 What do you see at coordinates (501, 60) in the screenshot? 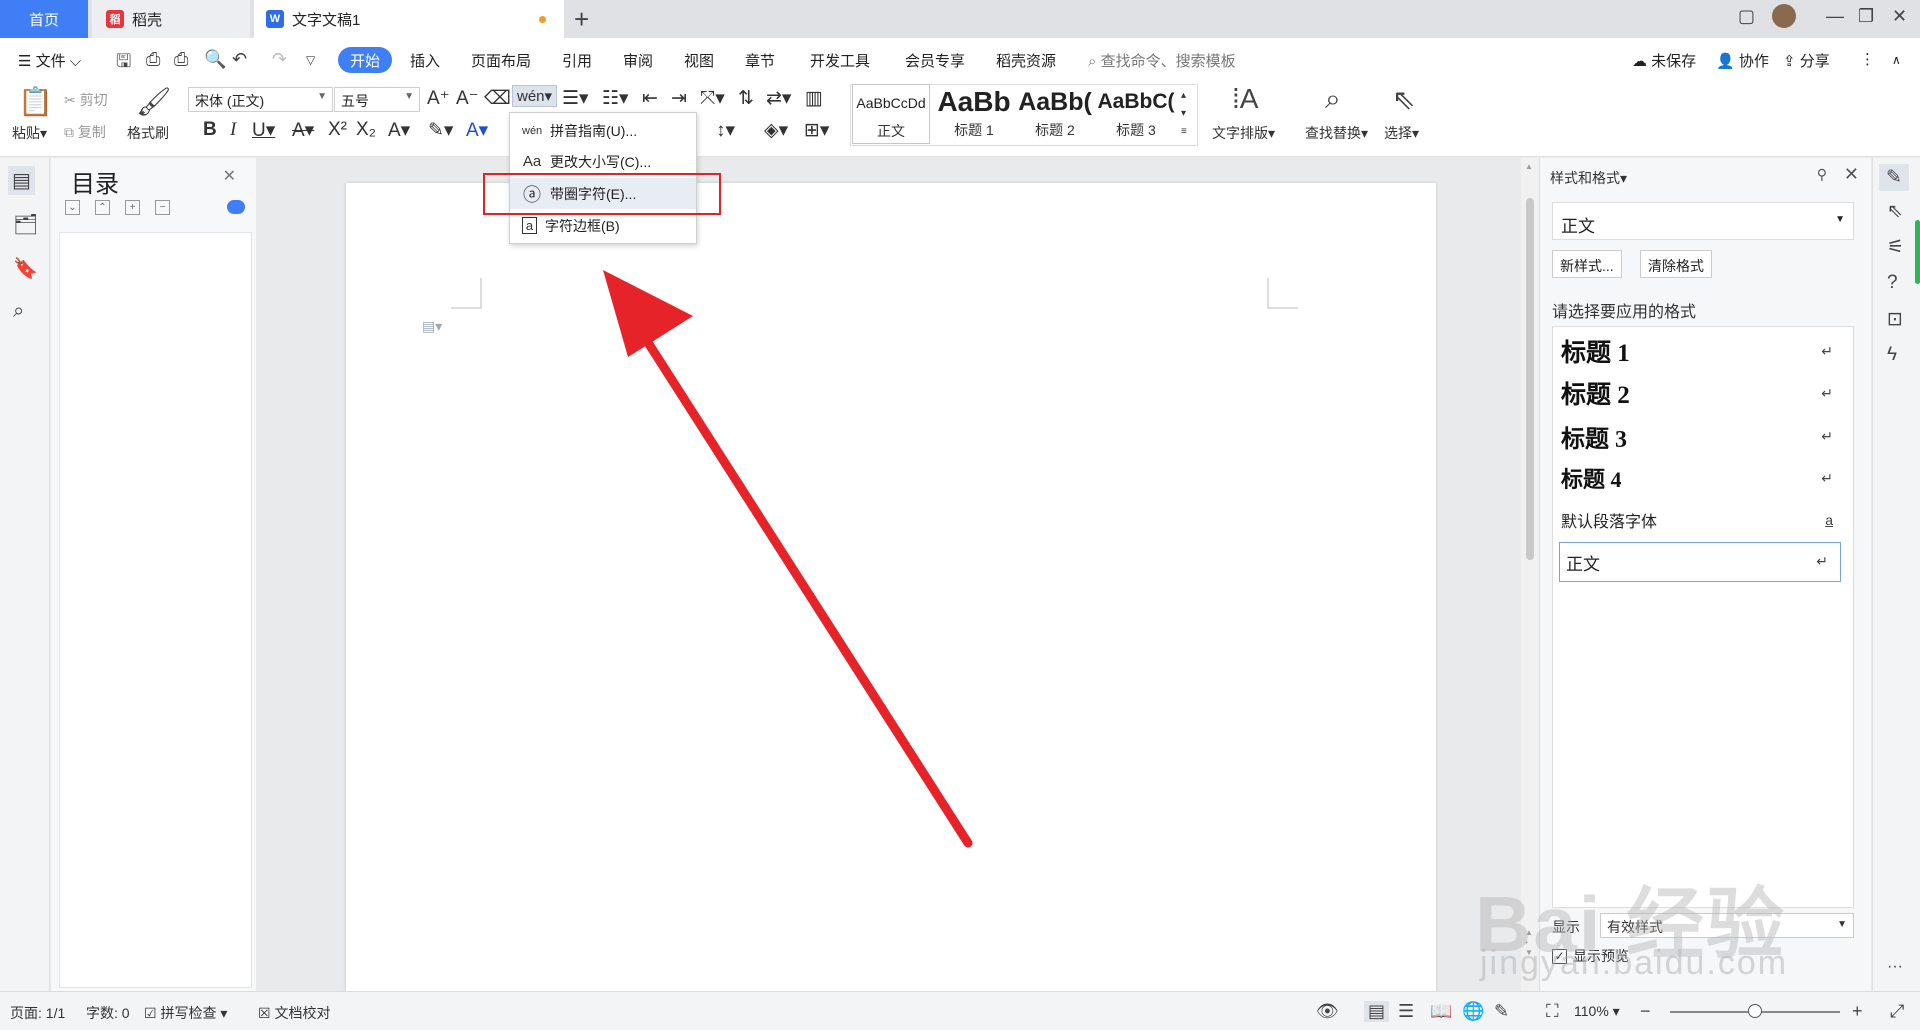
I see `menu-page-layout: 页面布局` at bounding box center [501, 60].